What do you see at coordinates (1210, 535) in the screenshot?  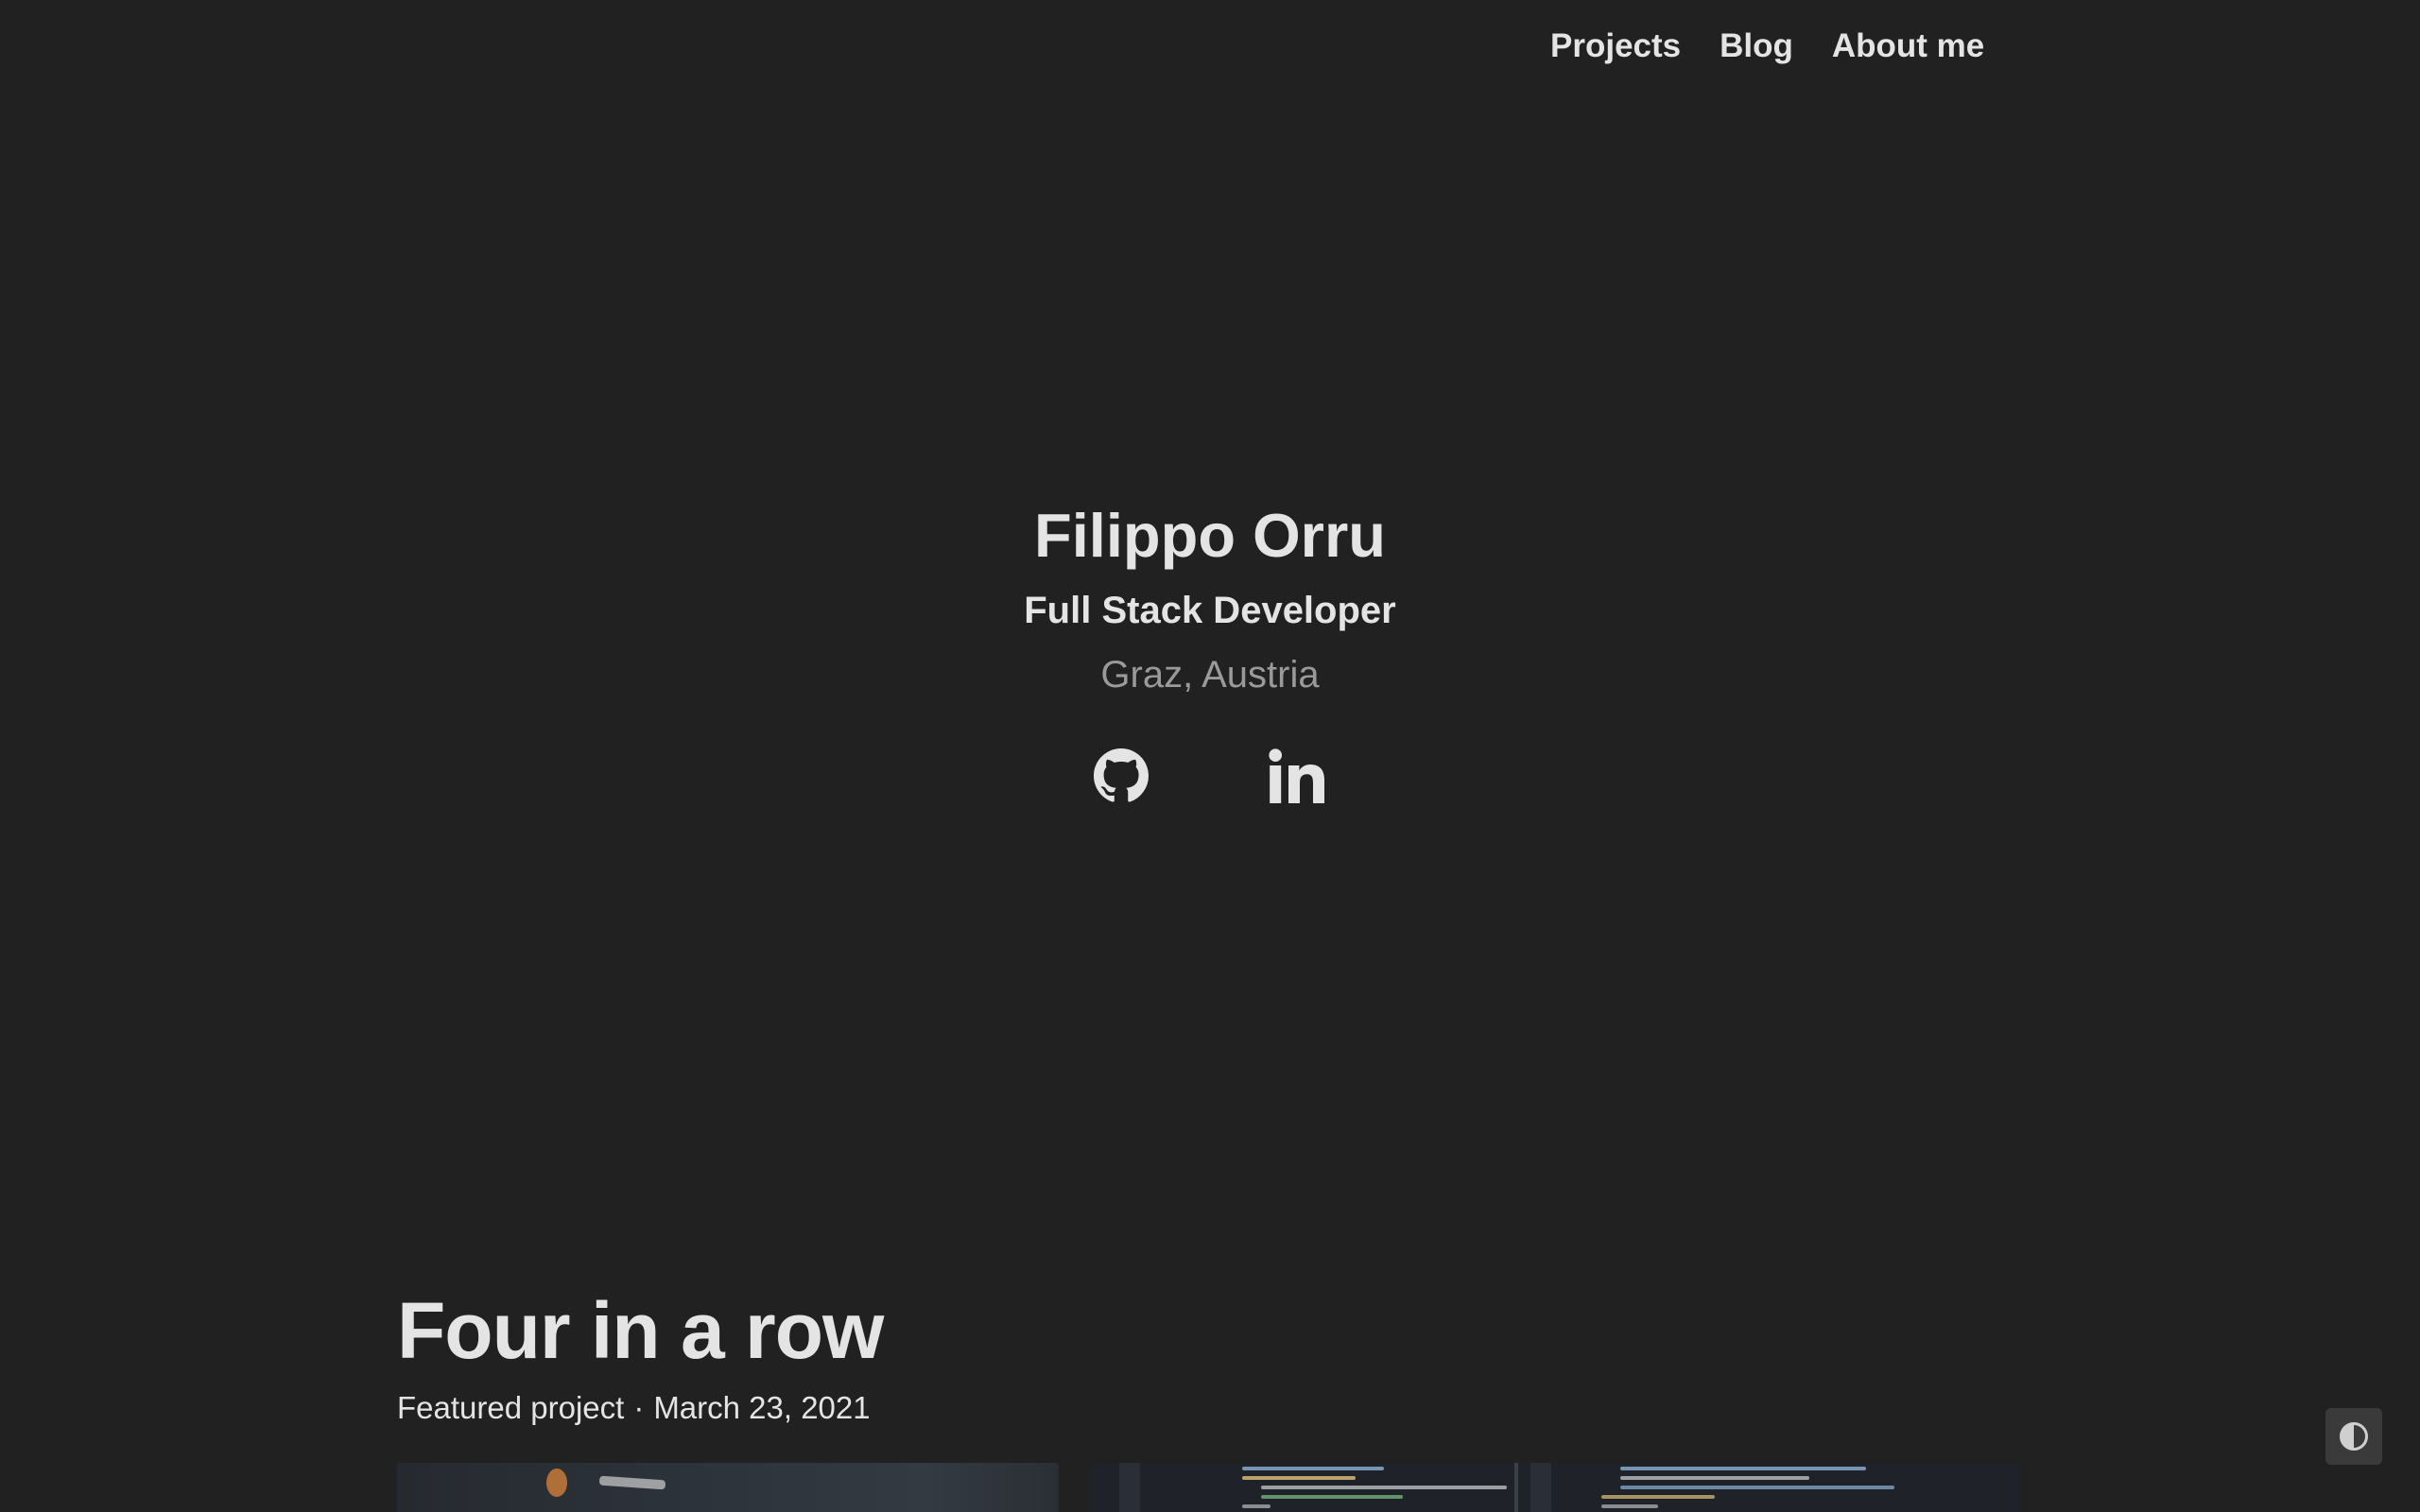 I see `hero-name: Filippo Orru` at bounding box center [1210, 535].